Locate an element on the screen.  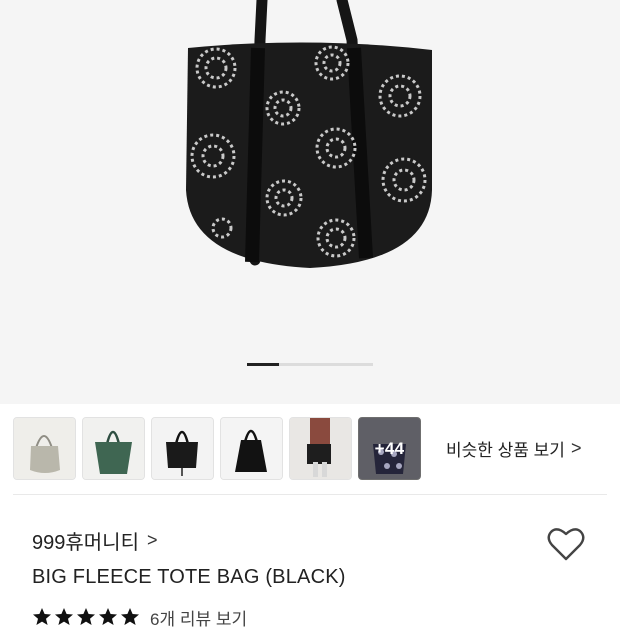
rating-row: 6개 리뷰 보기 is located at coordinates (139, 617).